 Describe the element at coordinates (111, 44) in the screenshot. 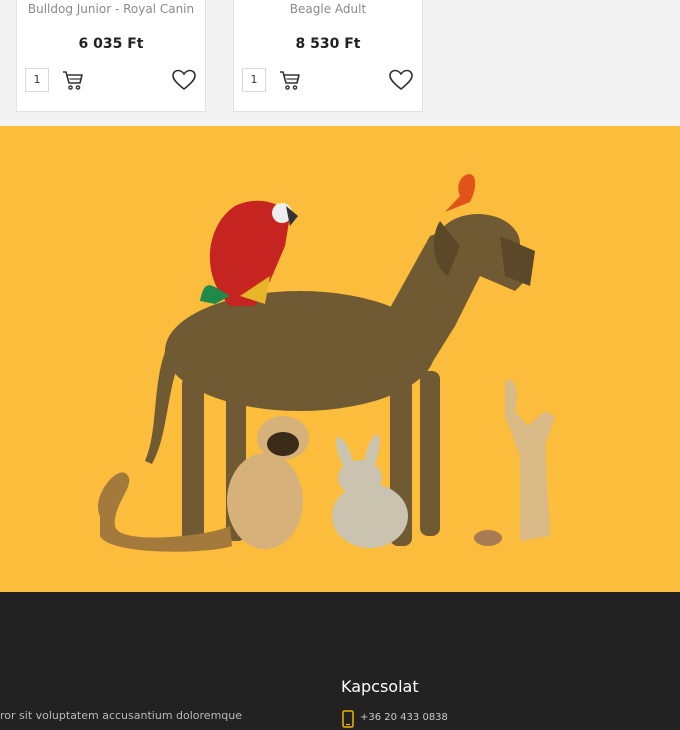

I see `product-price: 6 035 Ft` at that location.